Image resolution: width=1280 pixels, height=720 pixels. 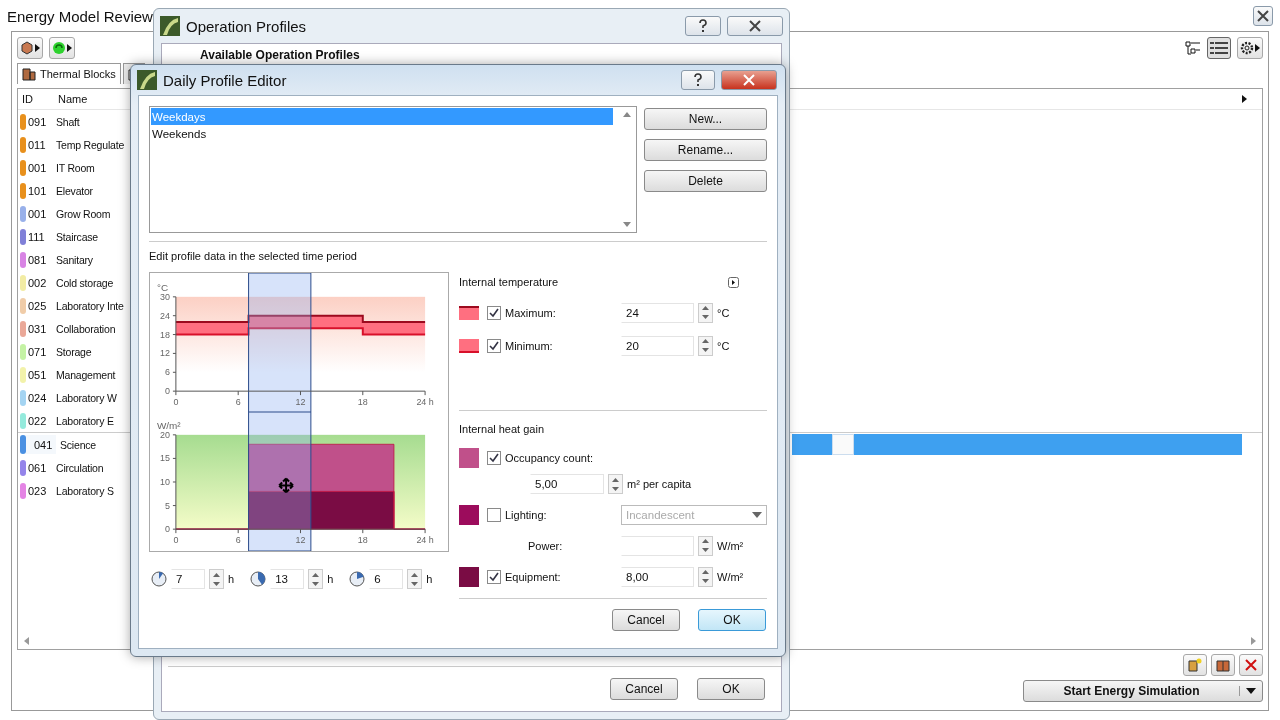 I want to click on block-name: Collaboration, so click(x=86, y=328).